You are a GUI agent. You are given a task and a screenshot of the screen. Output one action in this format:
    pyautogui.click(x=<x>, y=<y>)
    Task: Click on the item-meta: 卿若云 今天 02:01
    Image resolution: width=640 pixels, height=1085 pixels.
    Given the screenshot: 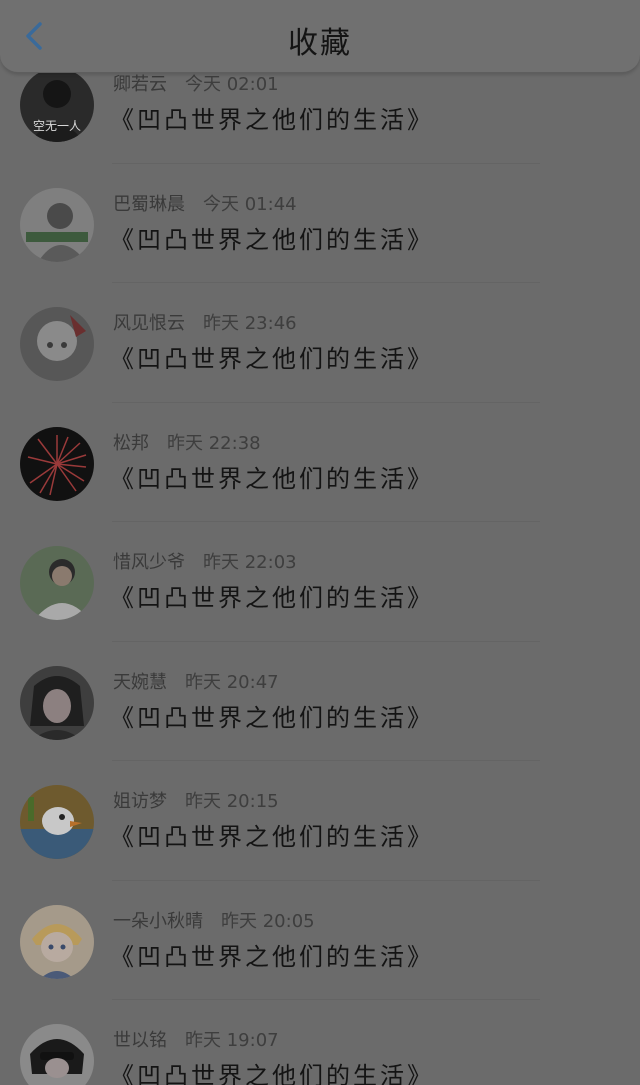 What is the action you would take?
    pyautogui.click(x=196, y=83)
    